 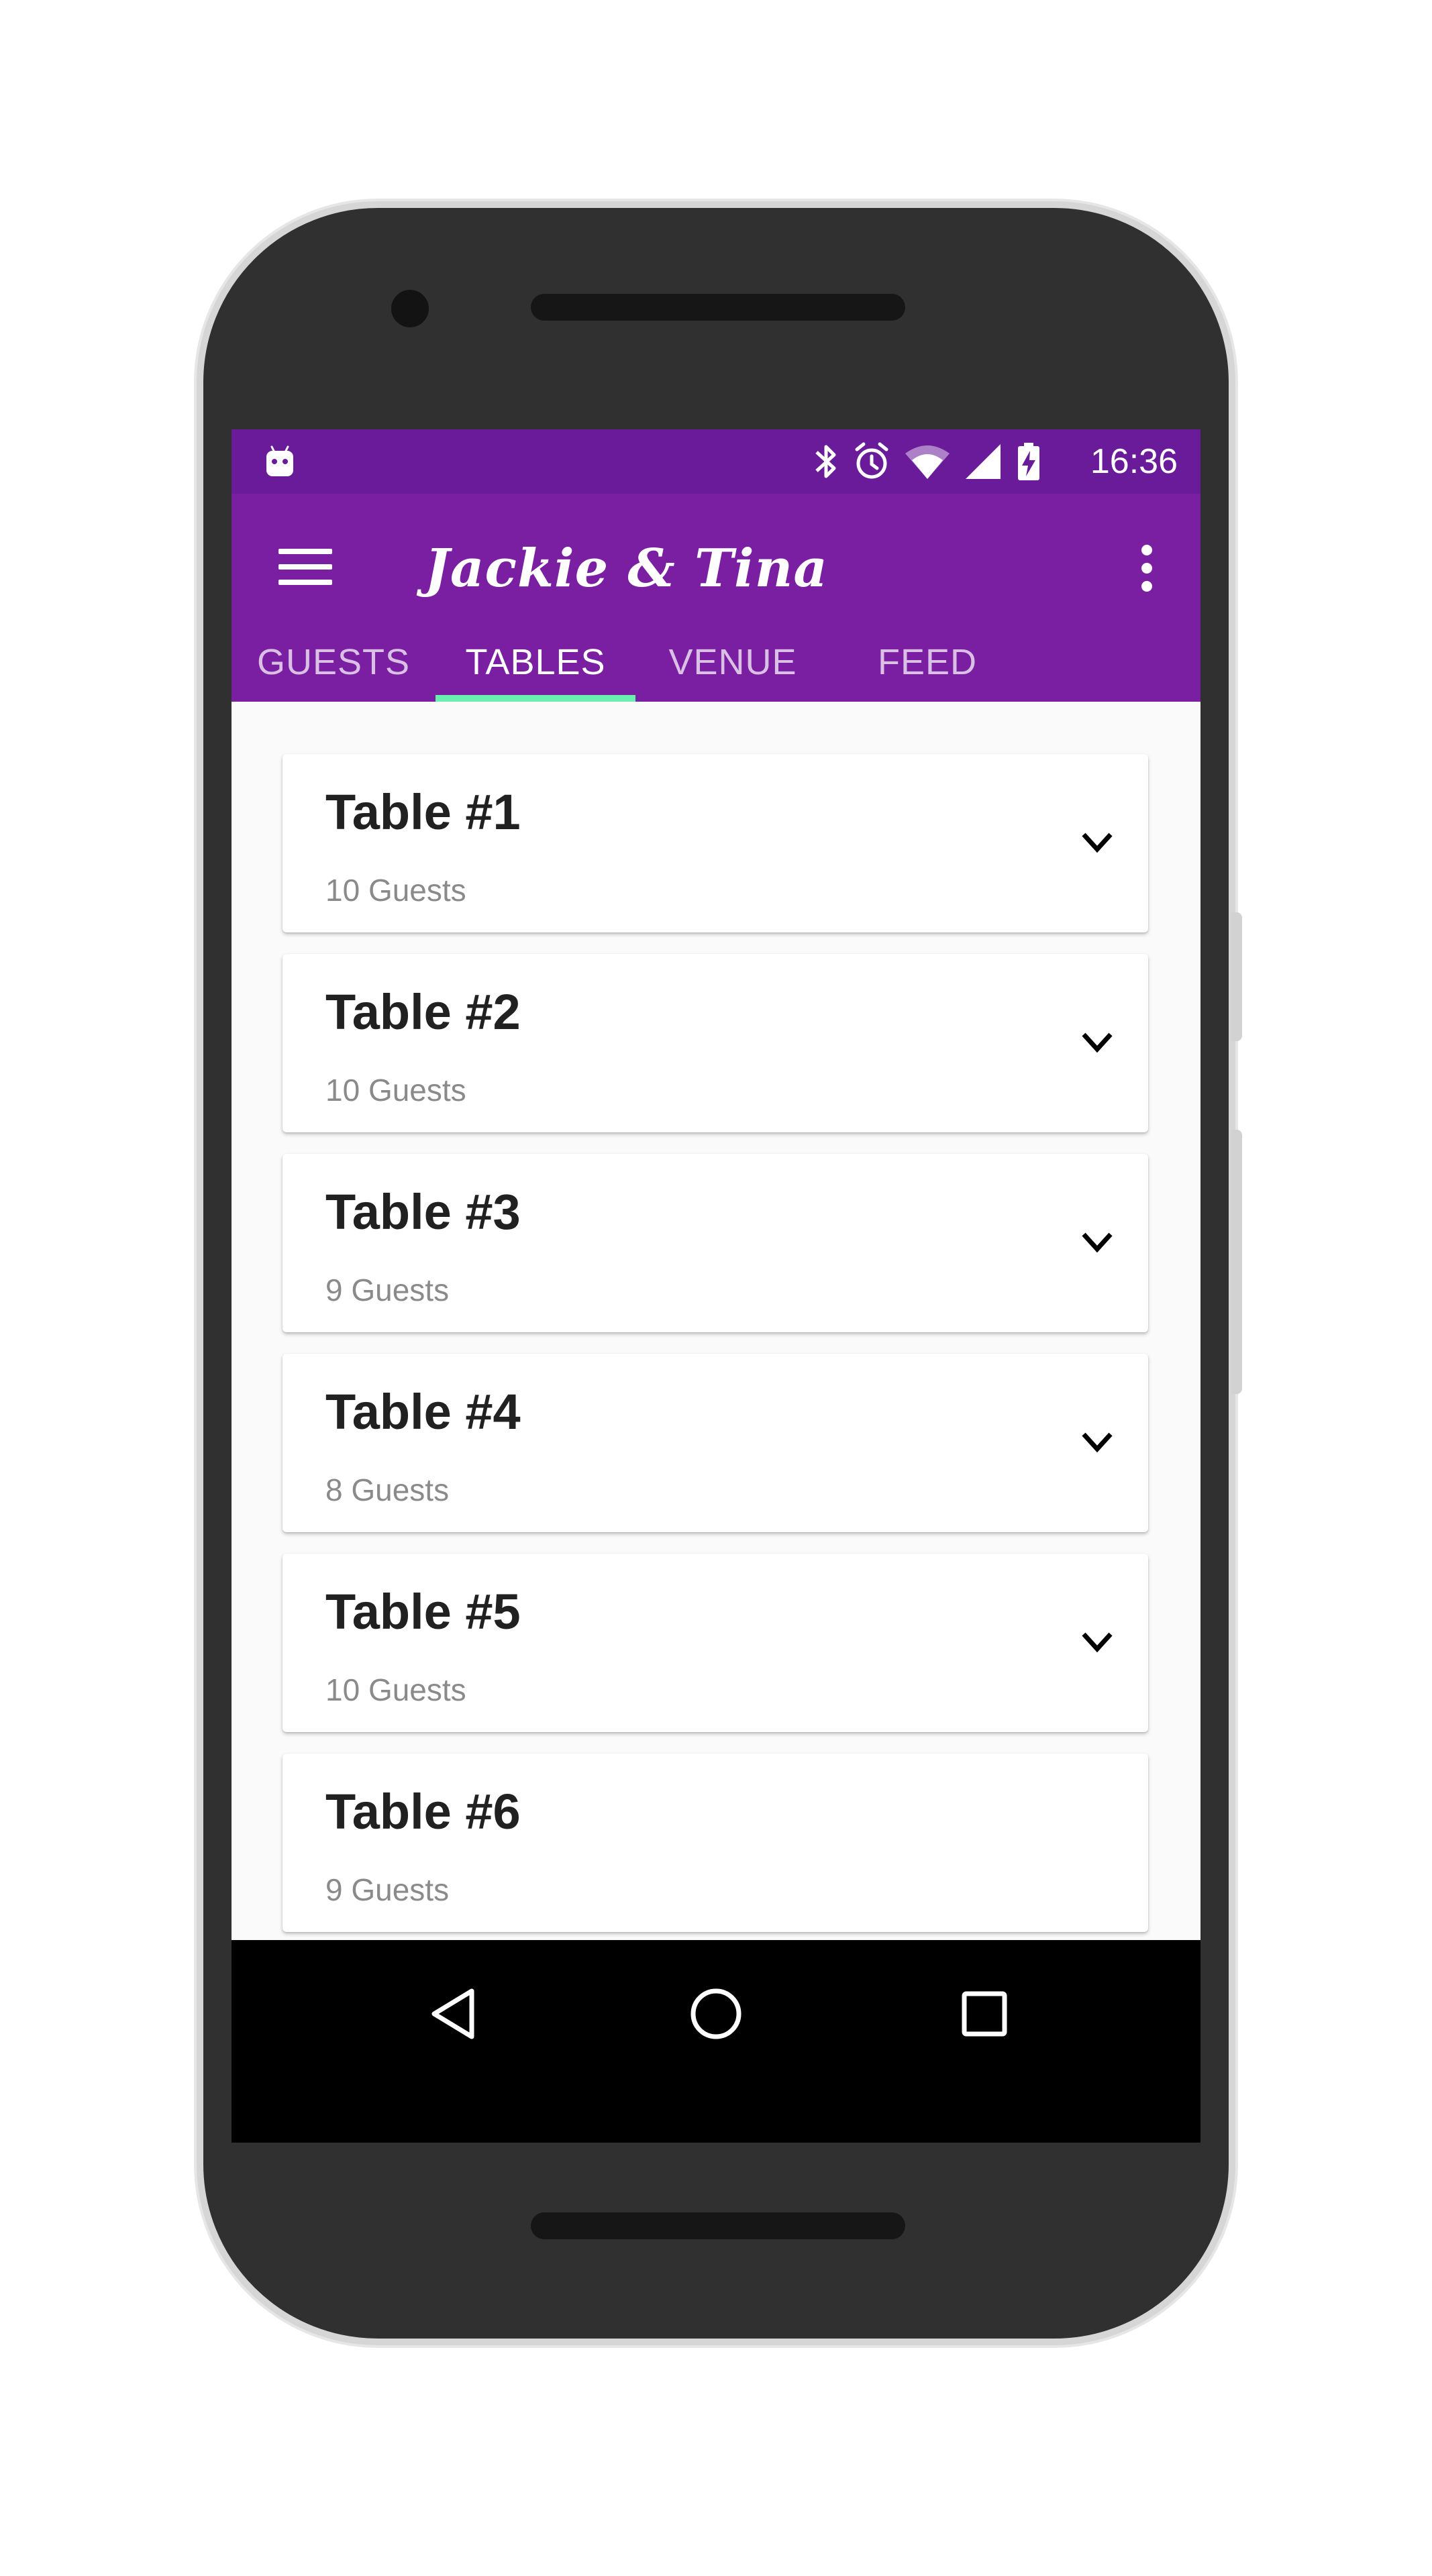 What do you see at coordinates (715, 1643) in the screenshot?
I see `table-card: Table #5 10 Guests` at bounding box center [715, 1643].